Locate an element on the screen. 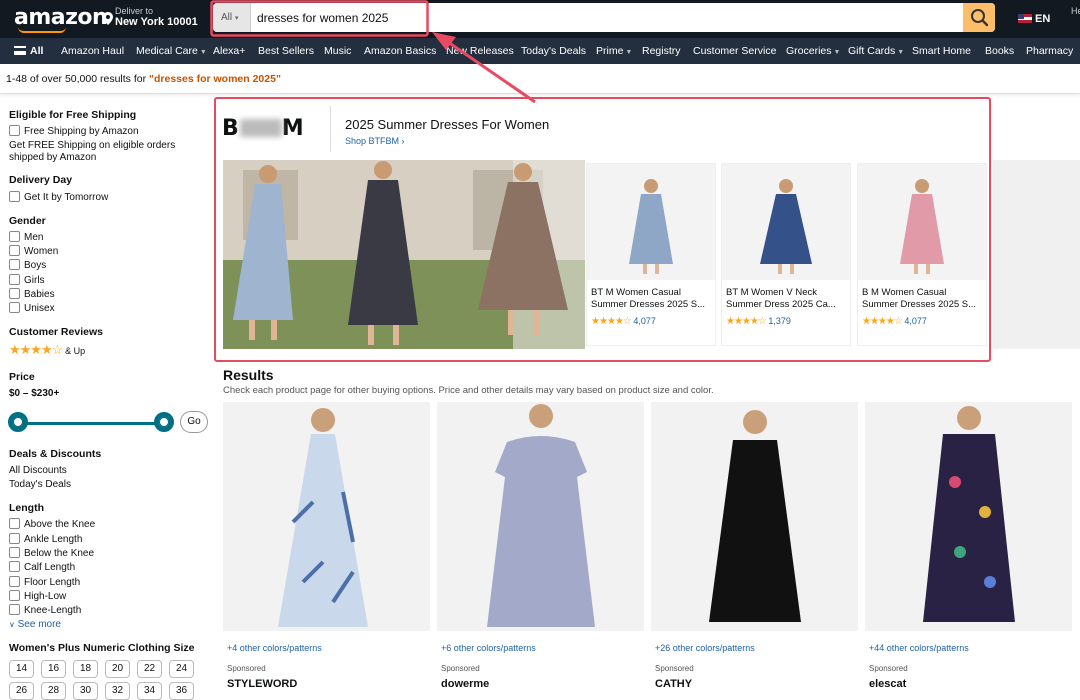 The image size is (1080, 700). nav-item-pharmacy: Pharmacy is located at coordinates (1049, 51).